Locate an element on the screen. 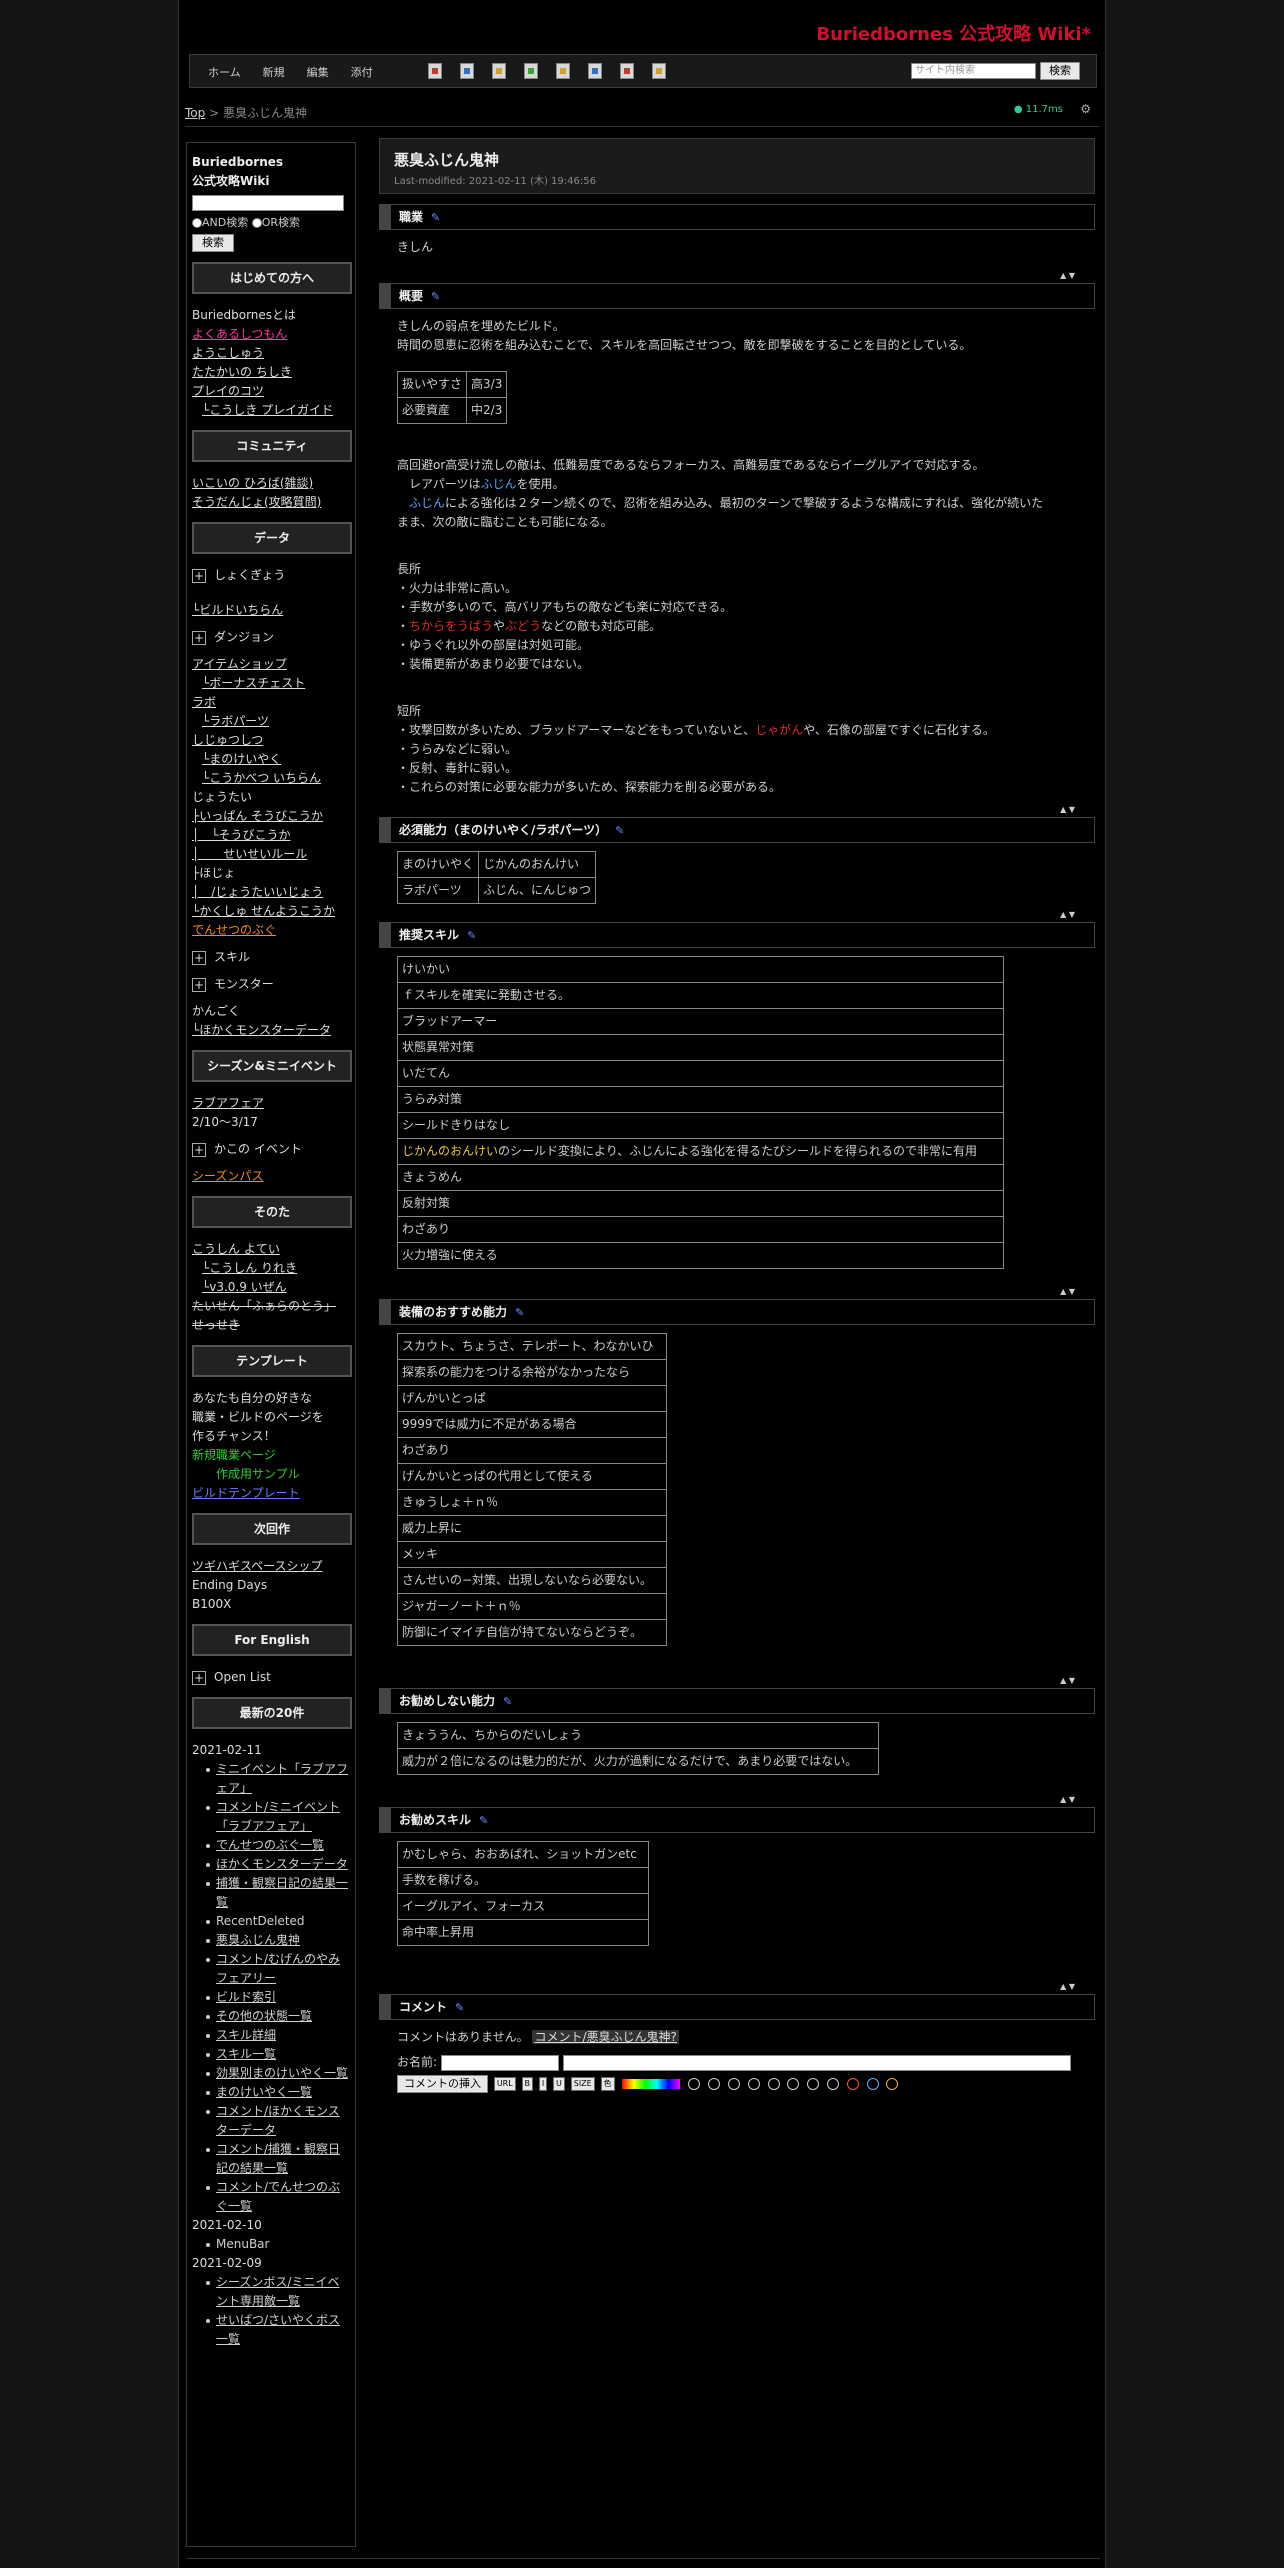 The image size is (1284, 2568). link-support: ├ほじょ is located at coordinates (271, 873).